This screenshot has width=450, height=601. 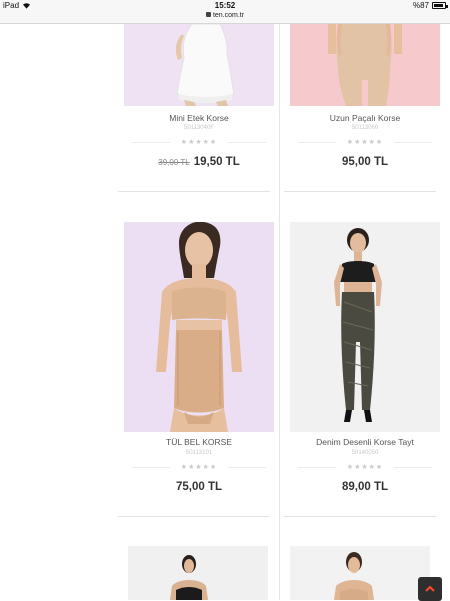 I want to click on price-row: 95,00 TL, so click(x=365, y=161).